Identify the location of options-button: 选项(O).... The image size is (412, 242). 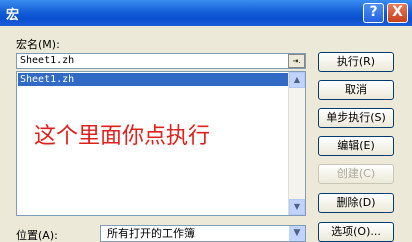
(356, 232).